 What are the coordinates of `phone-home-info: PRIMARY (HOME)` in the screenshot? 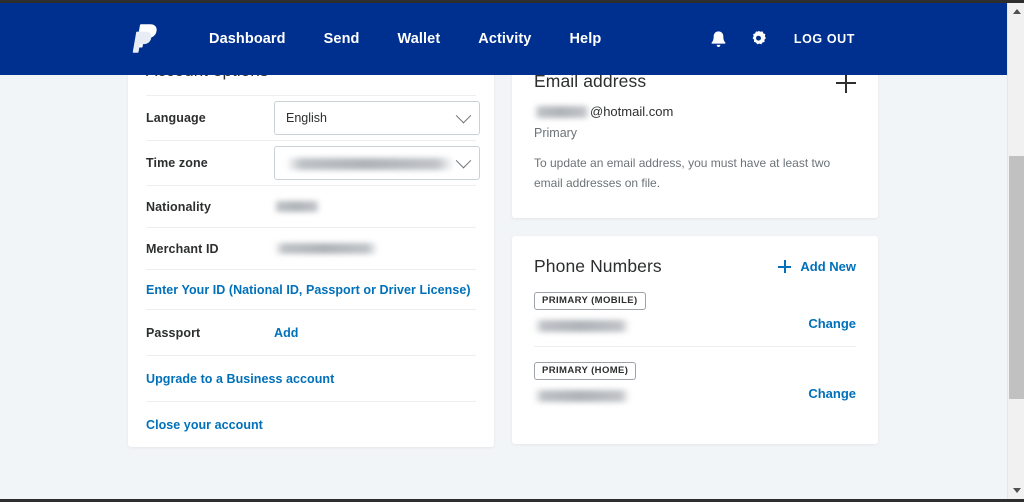 It's located at (585, 381).